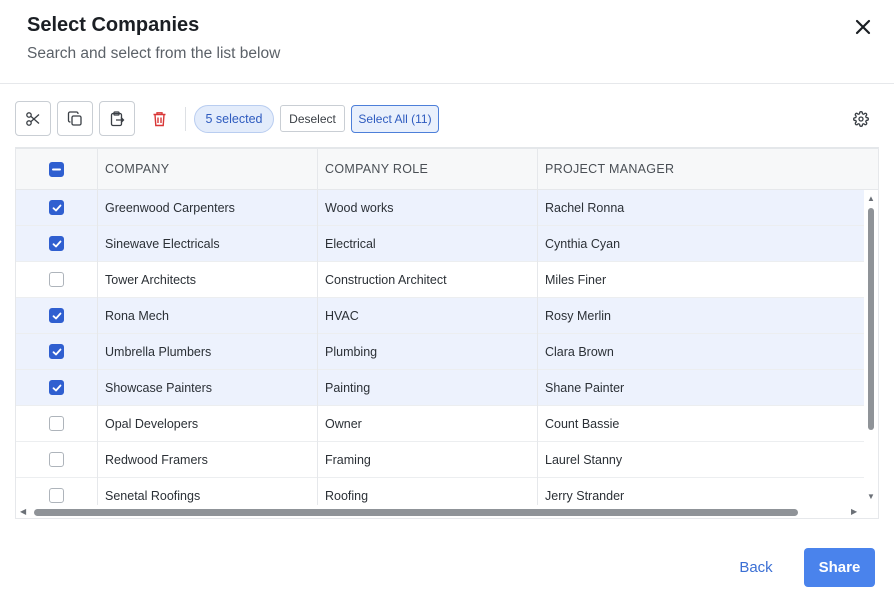 This screenshot has height=599, width=894. I want to click on copy-button, so click(75, 118).